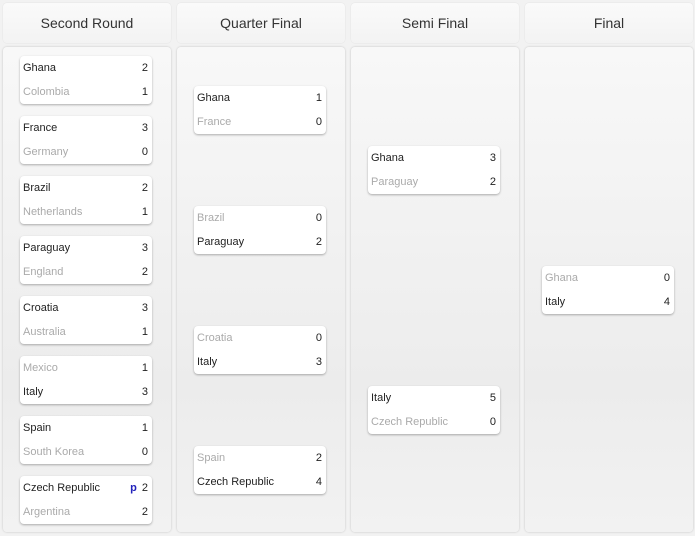  Describe the element at coordinates (40, 368) in the screenshot. I see `team-name: Mexico` at that location.